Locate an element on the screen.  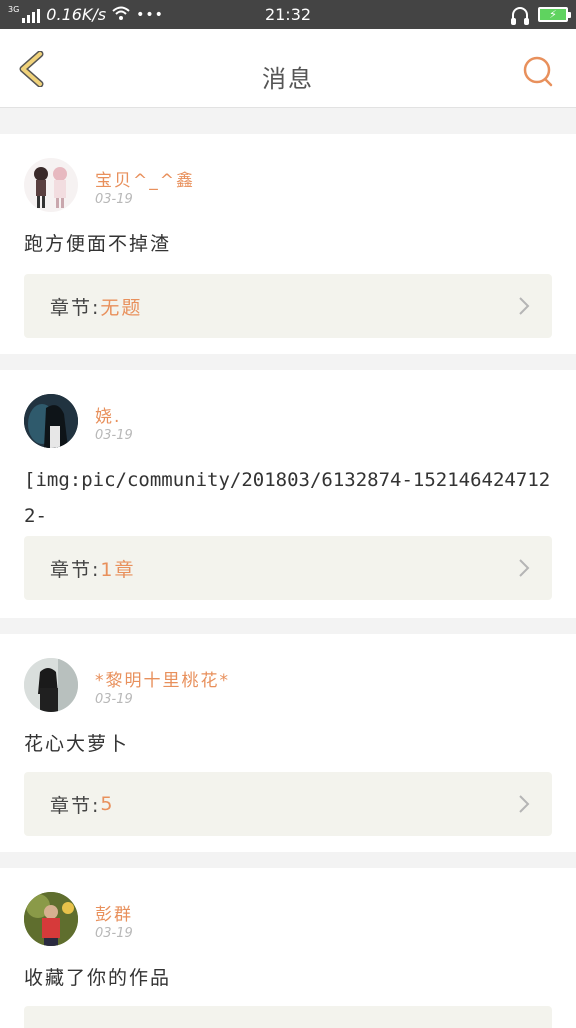
search-icon is located at coordinates (538, 71).